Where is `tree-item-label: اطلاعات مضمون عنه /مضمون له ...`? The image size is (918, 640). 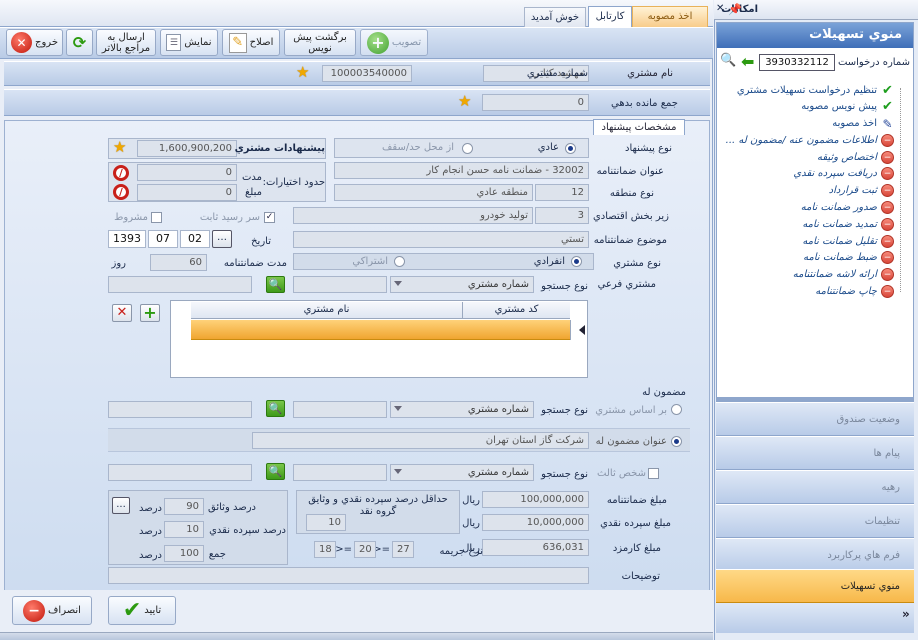
tree-item-label: اطلاعات مضمون عنه /مضمون له ... is located at coordinates (801, 140).